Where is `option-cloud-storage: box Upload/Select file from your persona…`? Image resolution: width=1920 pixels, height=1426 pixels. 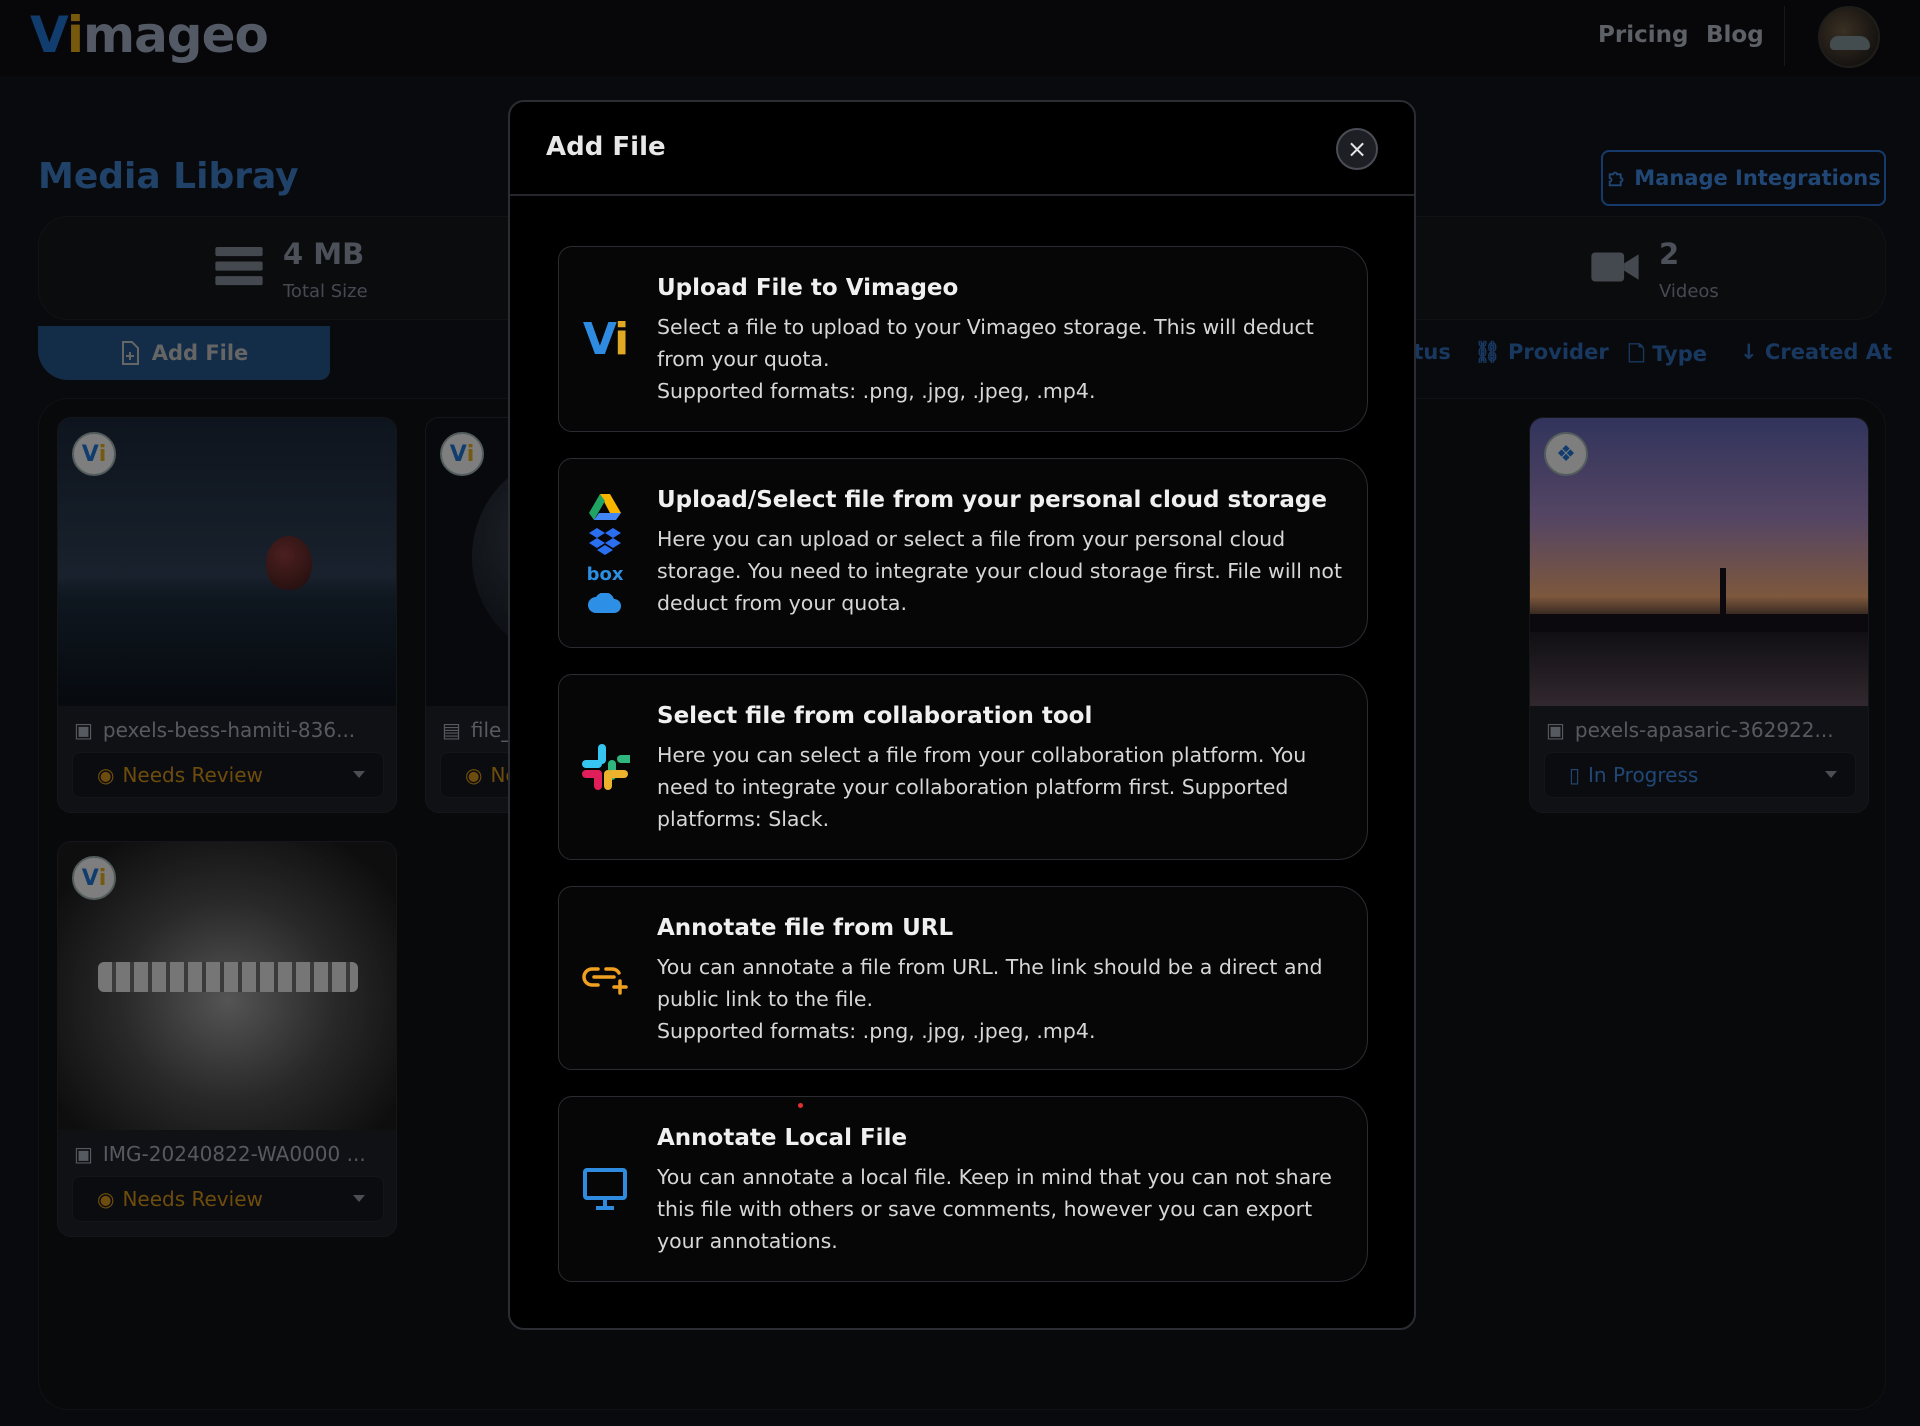
option-cloud-storage: box Upload/Select file from your persona… is located at coordinates (963, 553).